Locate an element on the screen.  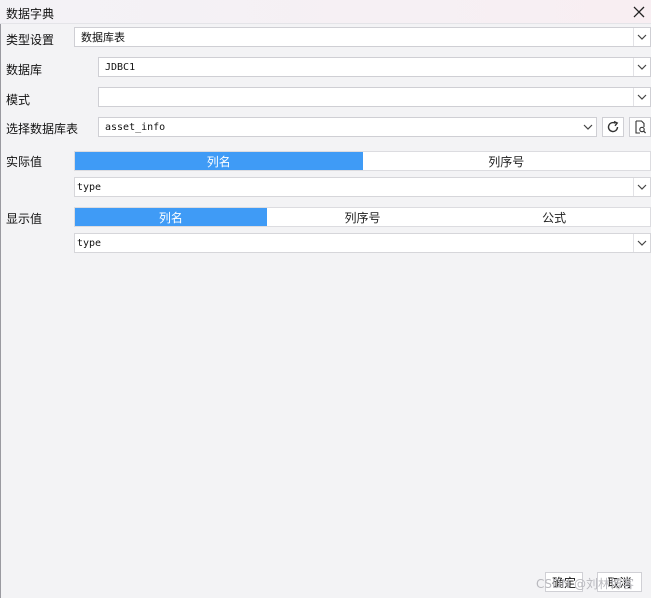
tab-display-column-index: 列序号 is located at coordinates (363, 217).